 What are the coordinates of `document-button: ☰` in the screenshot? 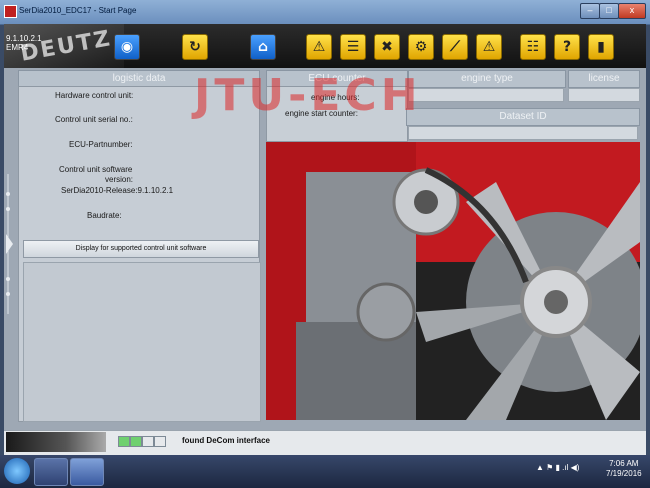 It's located at (353, 47).